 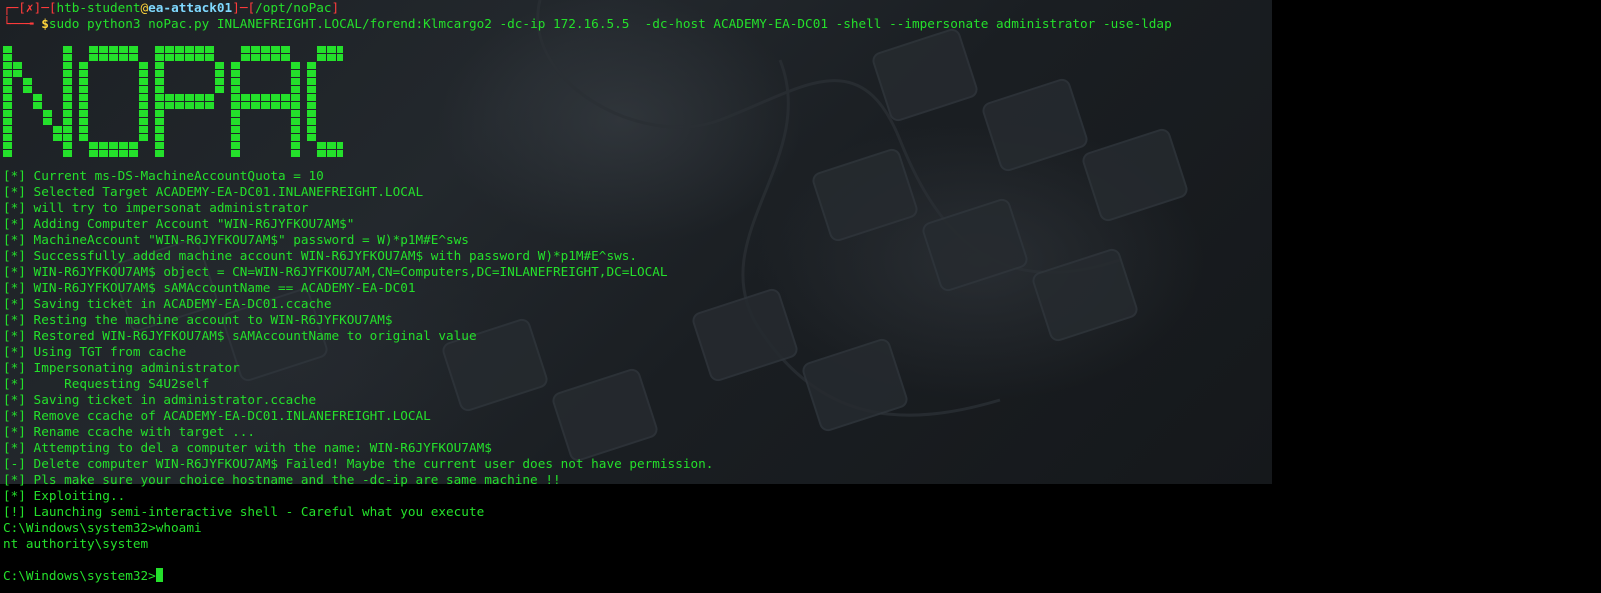 I want to click on output-line: [*] Requesting S4U2self, so click(x=106, y=383).